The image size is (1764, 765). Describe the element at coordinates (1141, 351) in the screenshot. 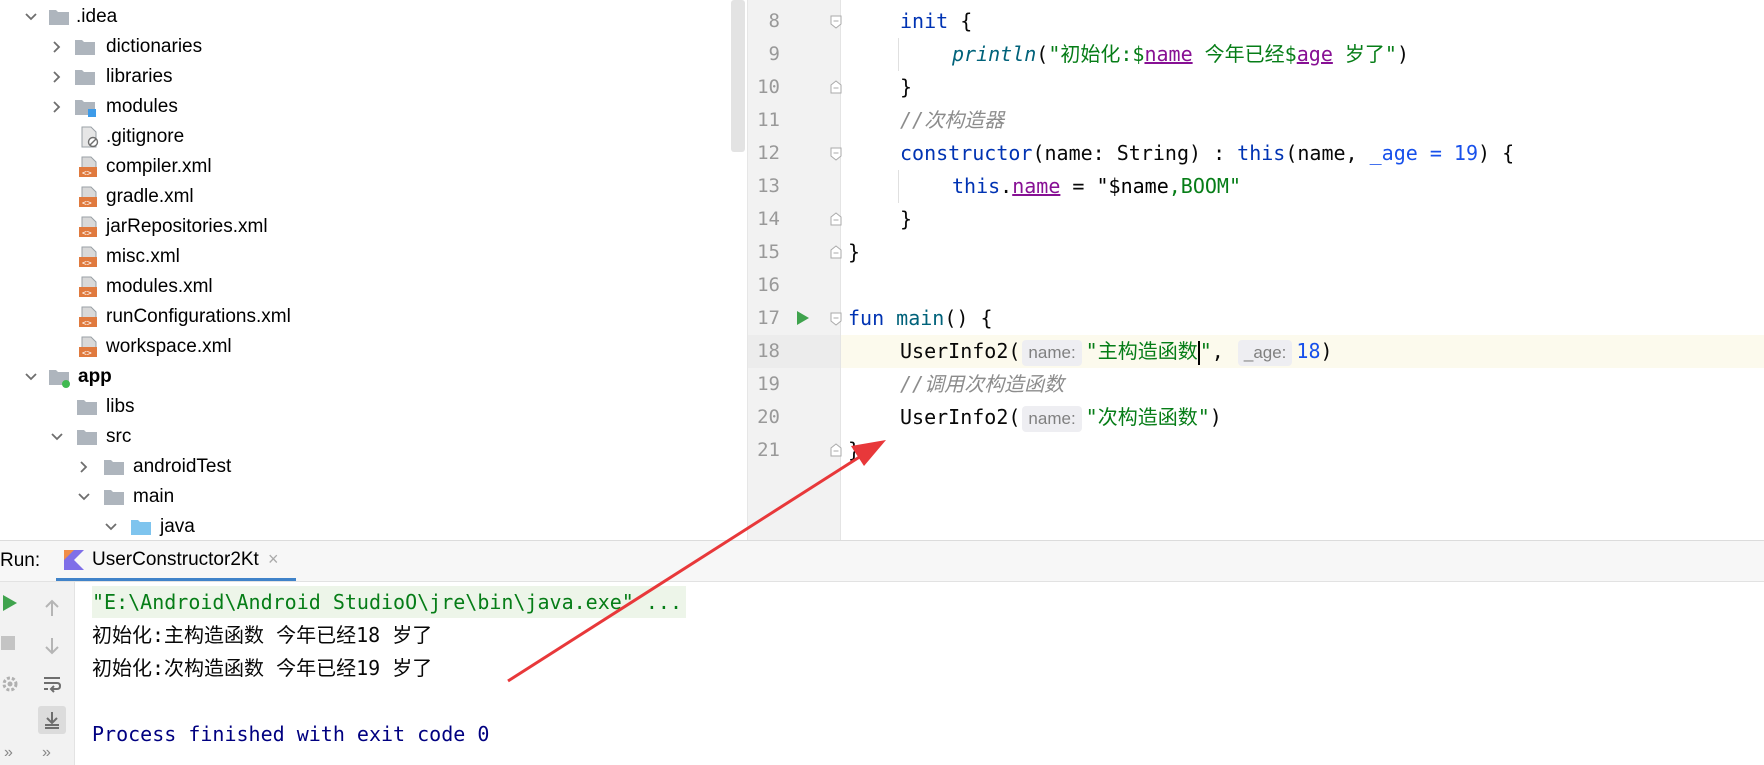

I see `code-string: "主构造函数` at that location.